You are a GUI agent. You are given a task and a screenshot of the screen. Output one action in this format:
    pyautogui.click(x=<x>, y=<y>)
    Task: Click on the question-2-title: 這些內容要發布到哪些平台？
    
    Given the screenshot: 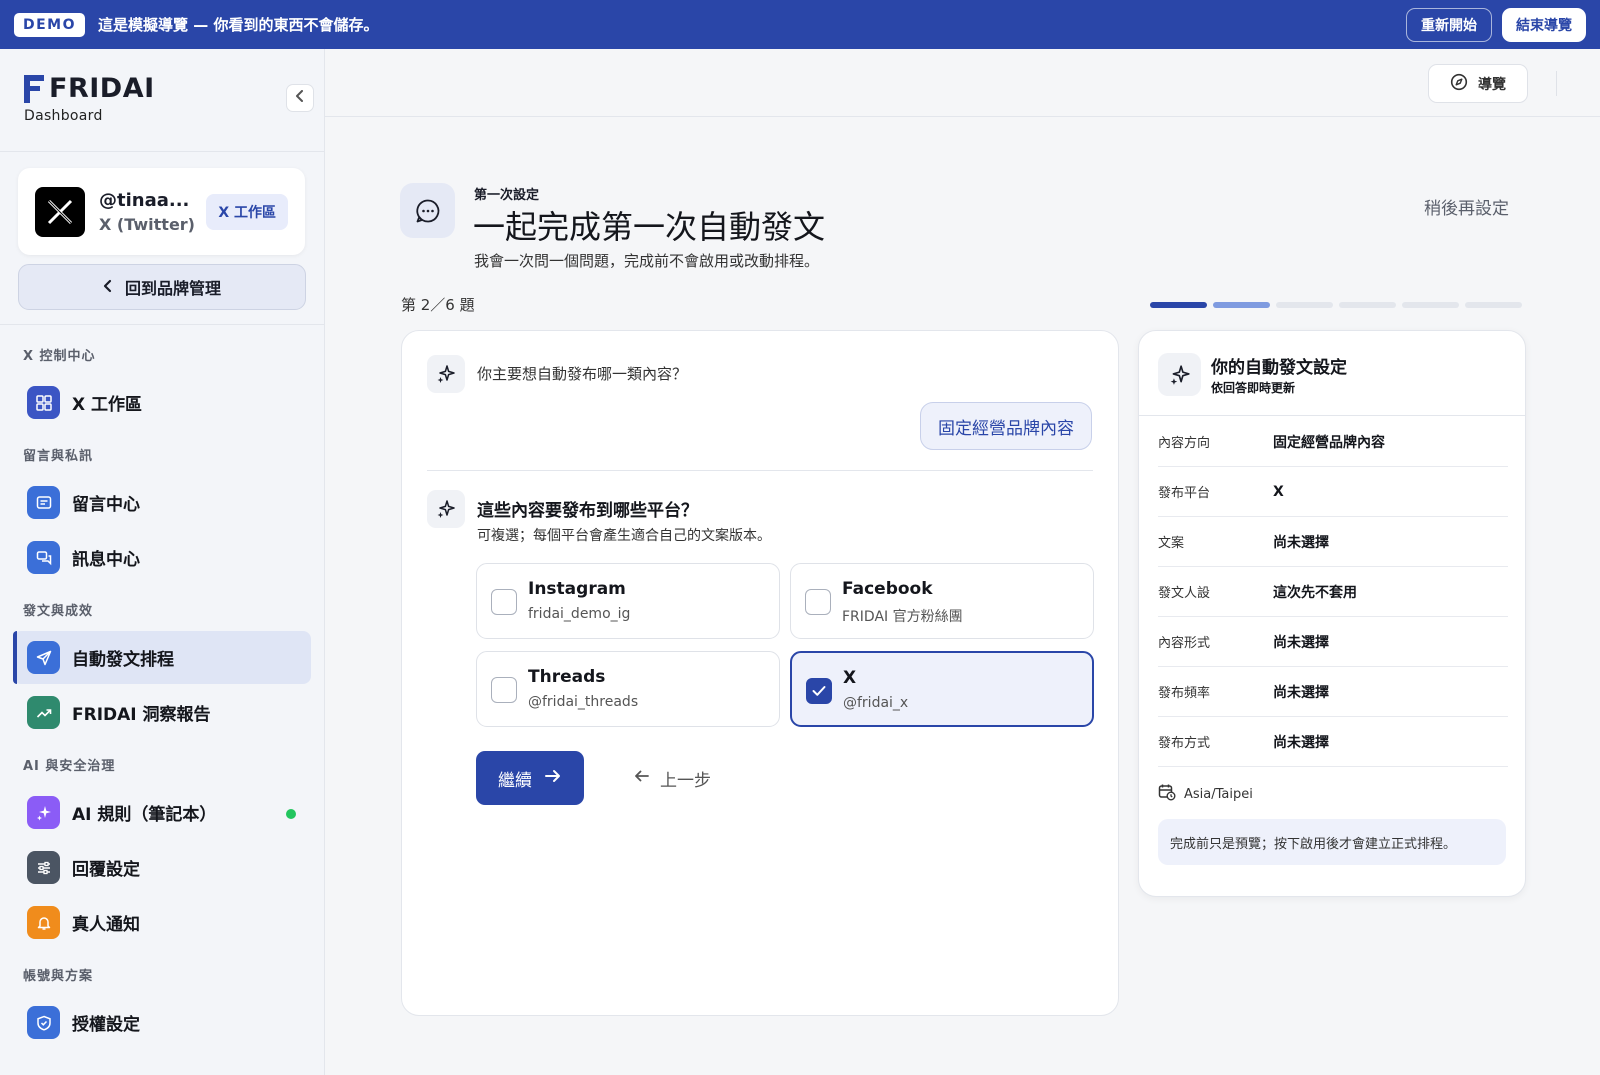 What is the action you would take?
    pyautogui.click(x=587, y=511)
    